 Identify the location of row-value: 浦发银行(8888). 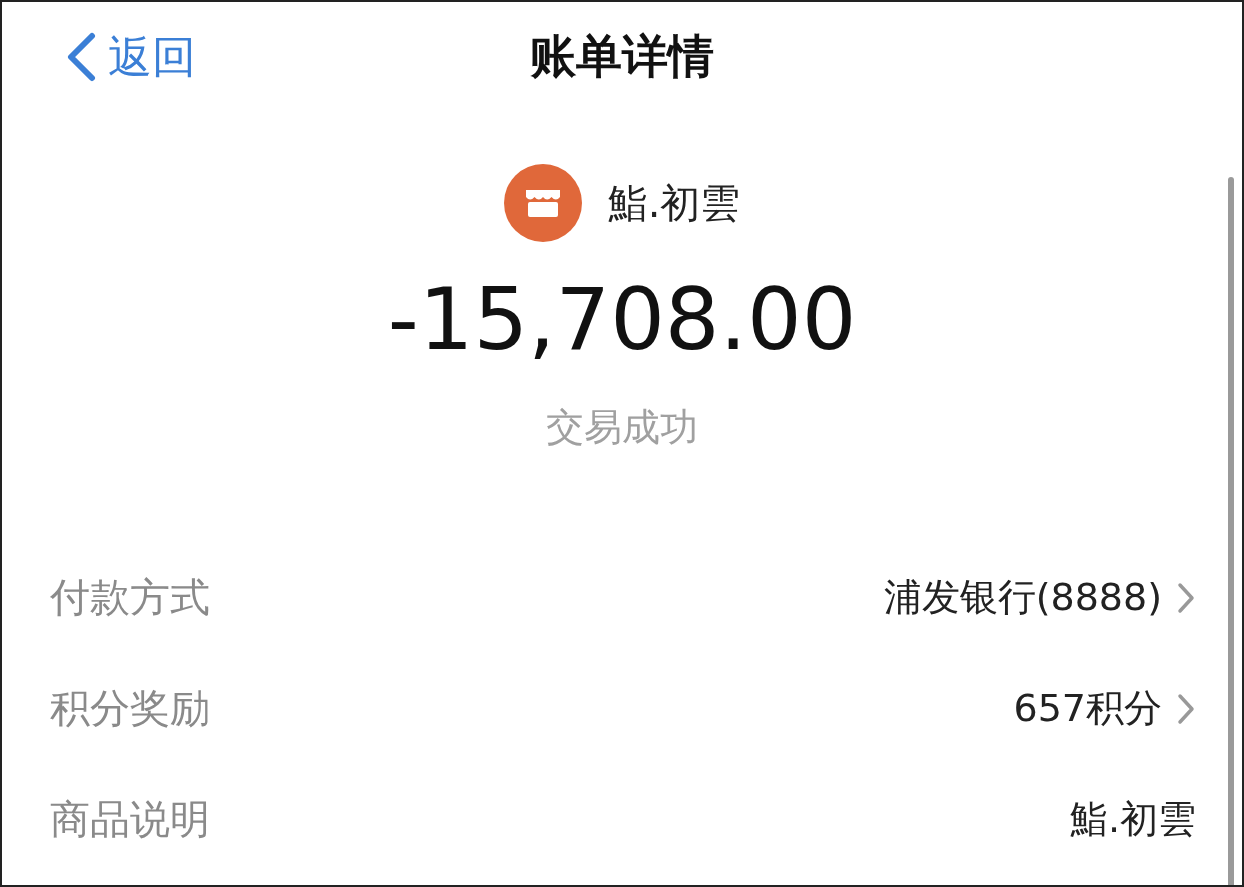
(1039, 597).